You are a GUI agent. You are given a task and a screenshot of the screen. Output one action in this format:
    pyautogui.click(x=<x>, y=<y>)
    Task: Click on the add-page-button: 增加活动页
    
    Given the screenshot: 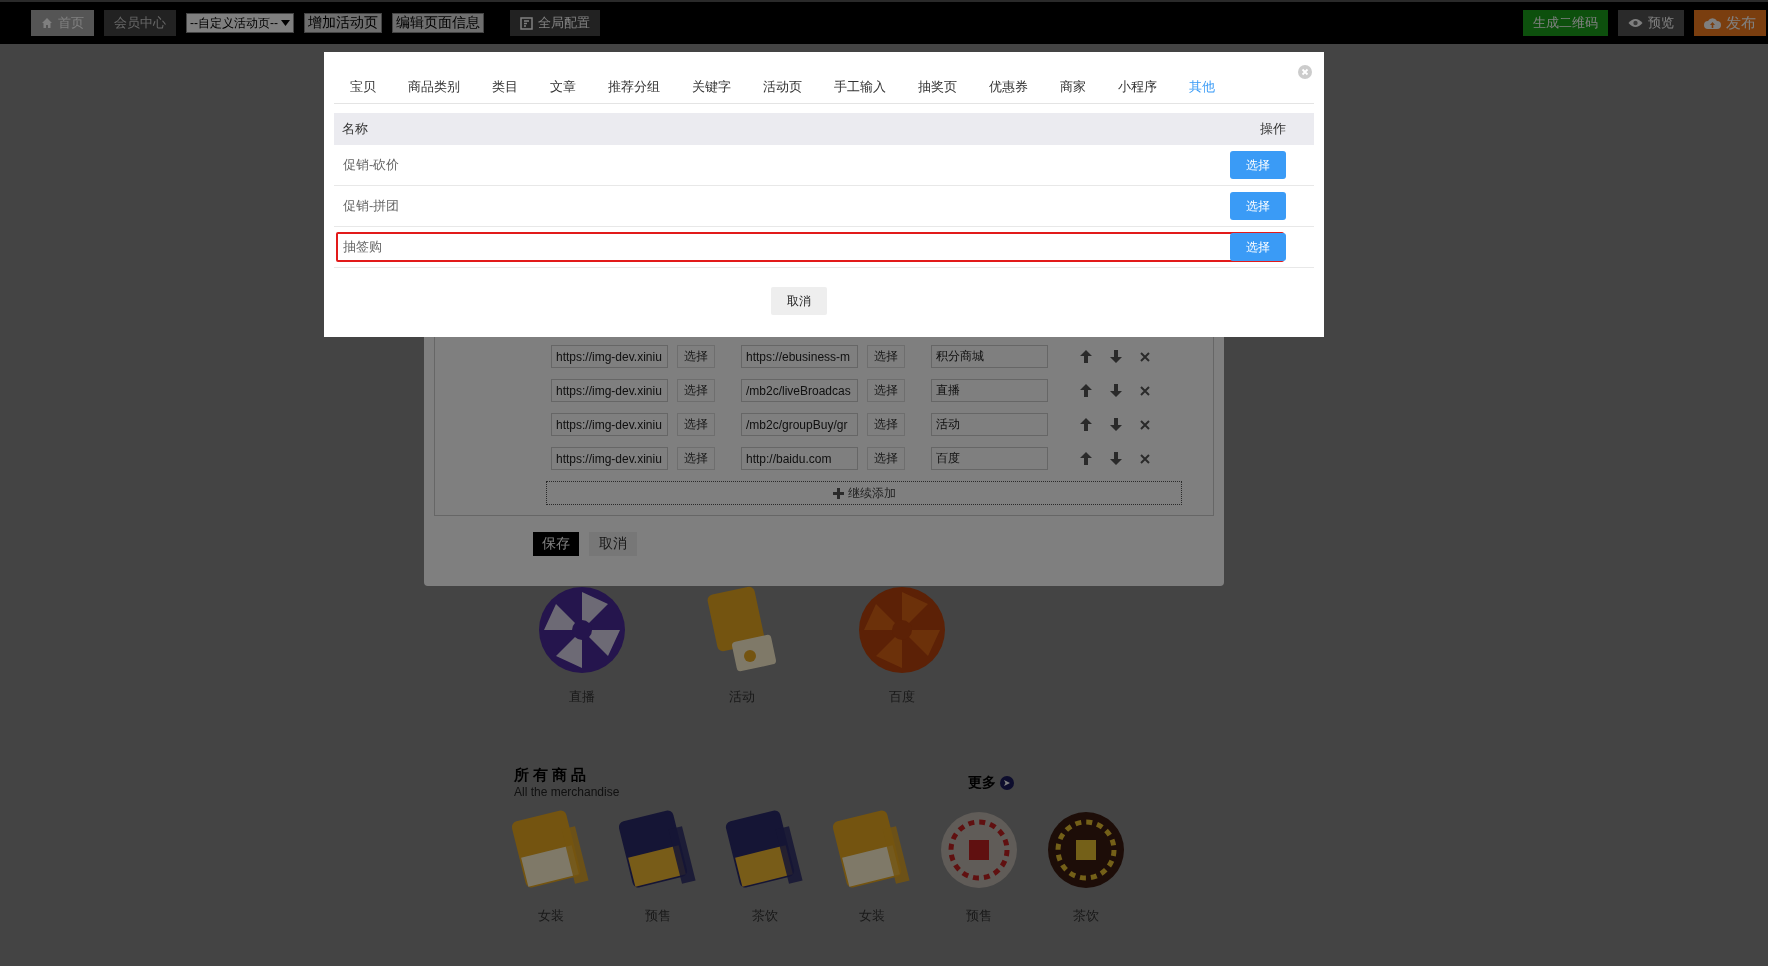 What is the action you would take?
    pyautogui.click(x=343, y=23)
    